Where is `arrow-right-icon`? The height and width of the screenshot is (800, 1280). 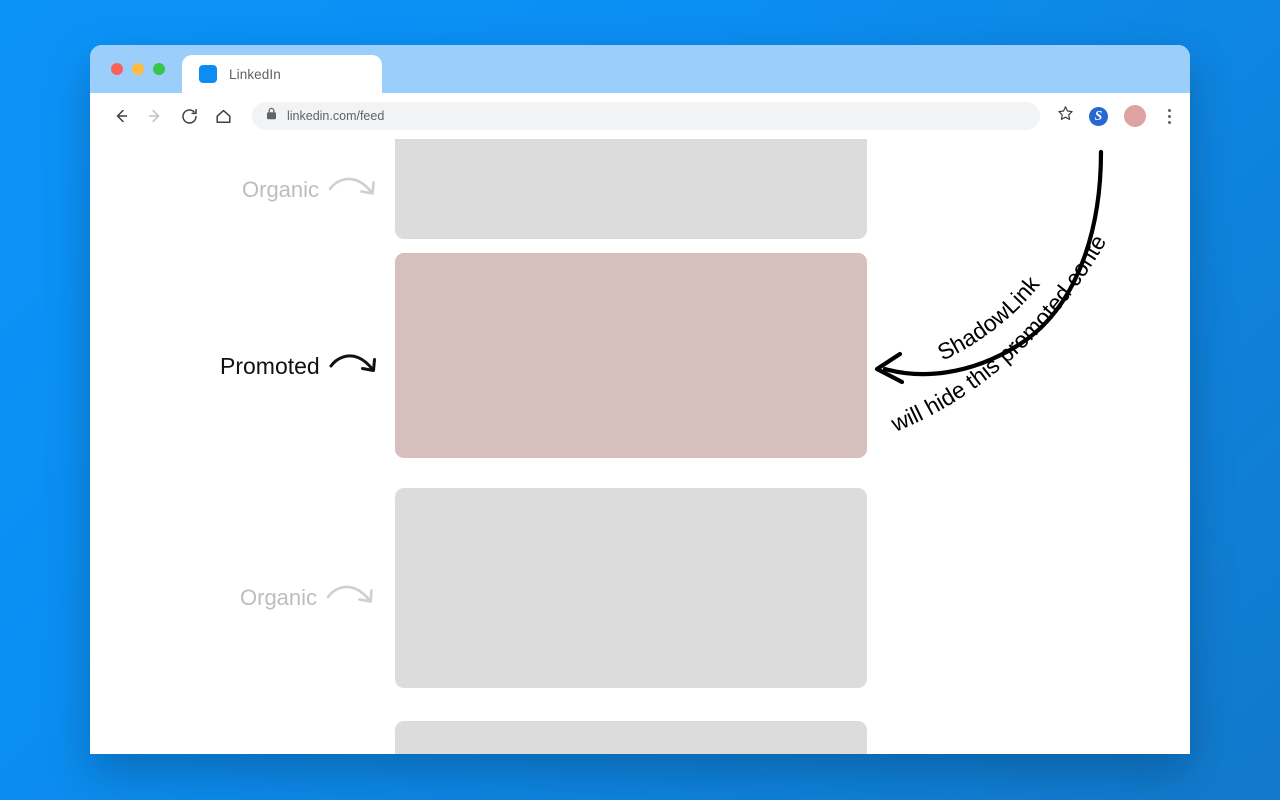
arrow-right-icon is located at coordinates (155, 116).